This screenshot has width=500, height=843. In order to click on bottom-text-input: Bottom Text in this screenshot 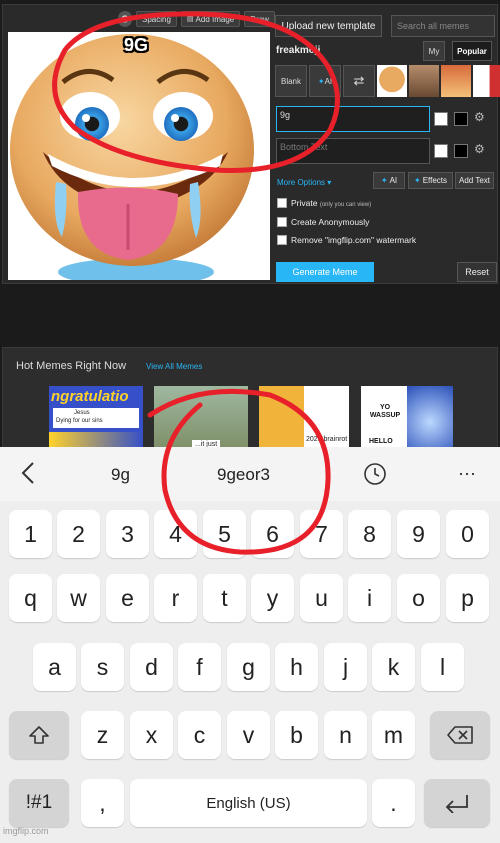, I will do `click(353, 151)`.